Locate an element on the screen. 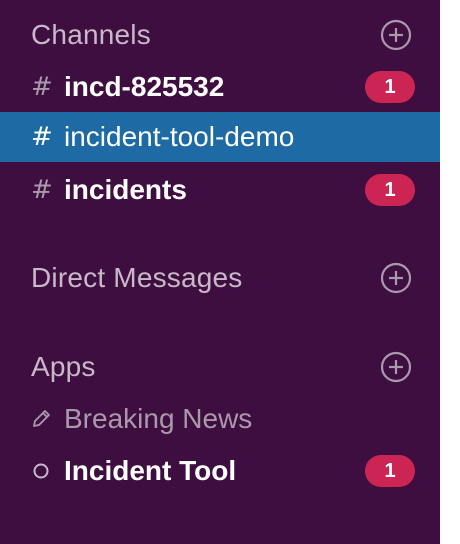 The height and width of the screenshot is (544, 460). channel-item-incident-tool-demo: # incident-tool-demo is located at coordinates (220, 137).